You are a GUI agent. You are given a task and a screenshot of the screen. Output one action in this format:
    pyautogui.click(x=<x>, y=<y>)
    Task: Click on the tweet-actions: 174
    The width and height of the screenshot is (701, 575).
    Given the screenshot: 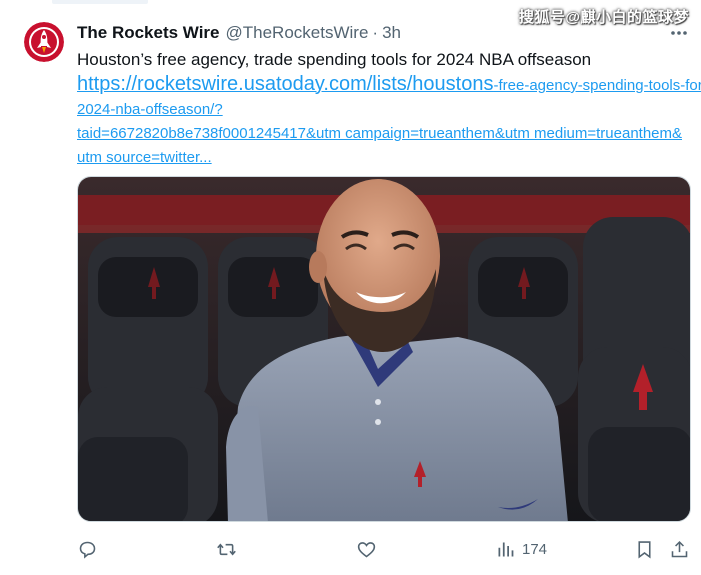 What is the action you would take?
    pyautogui.click(x=384, y=550)
    